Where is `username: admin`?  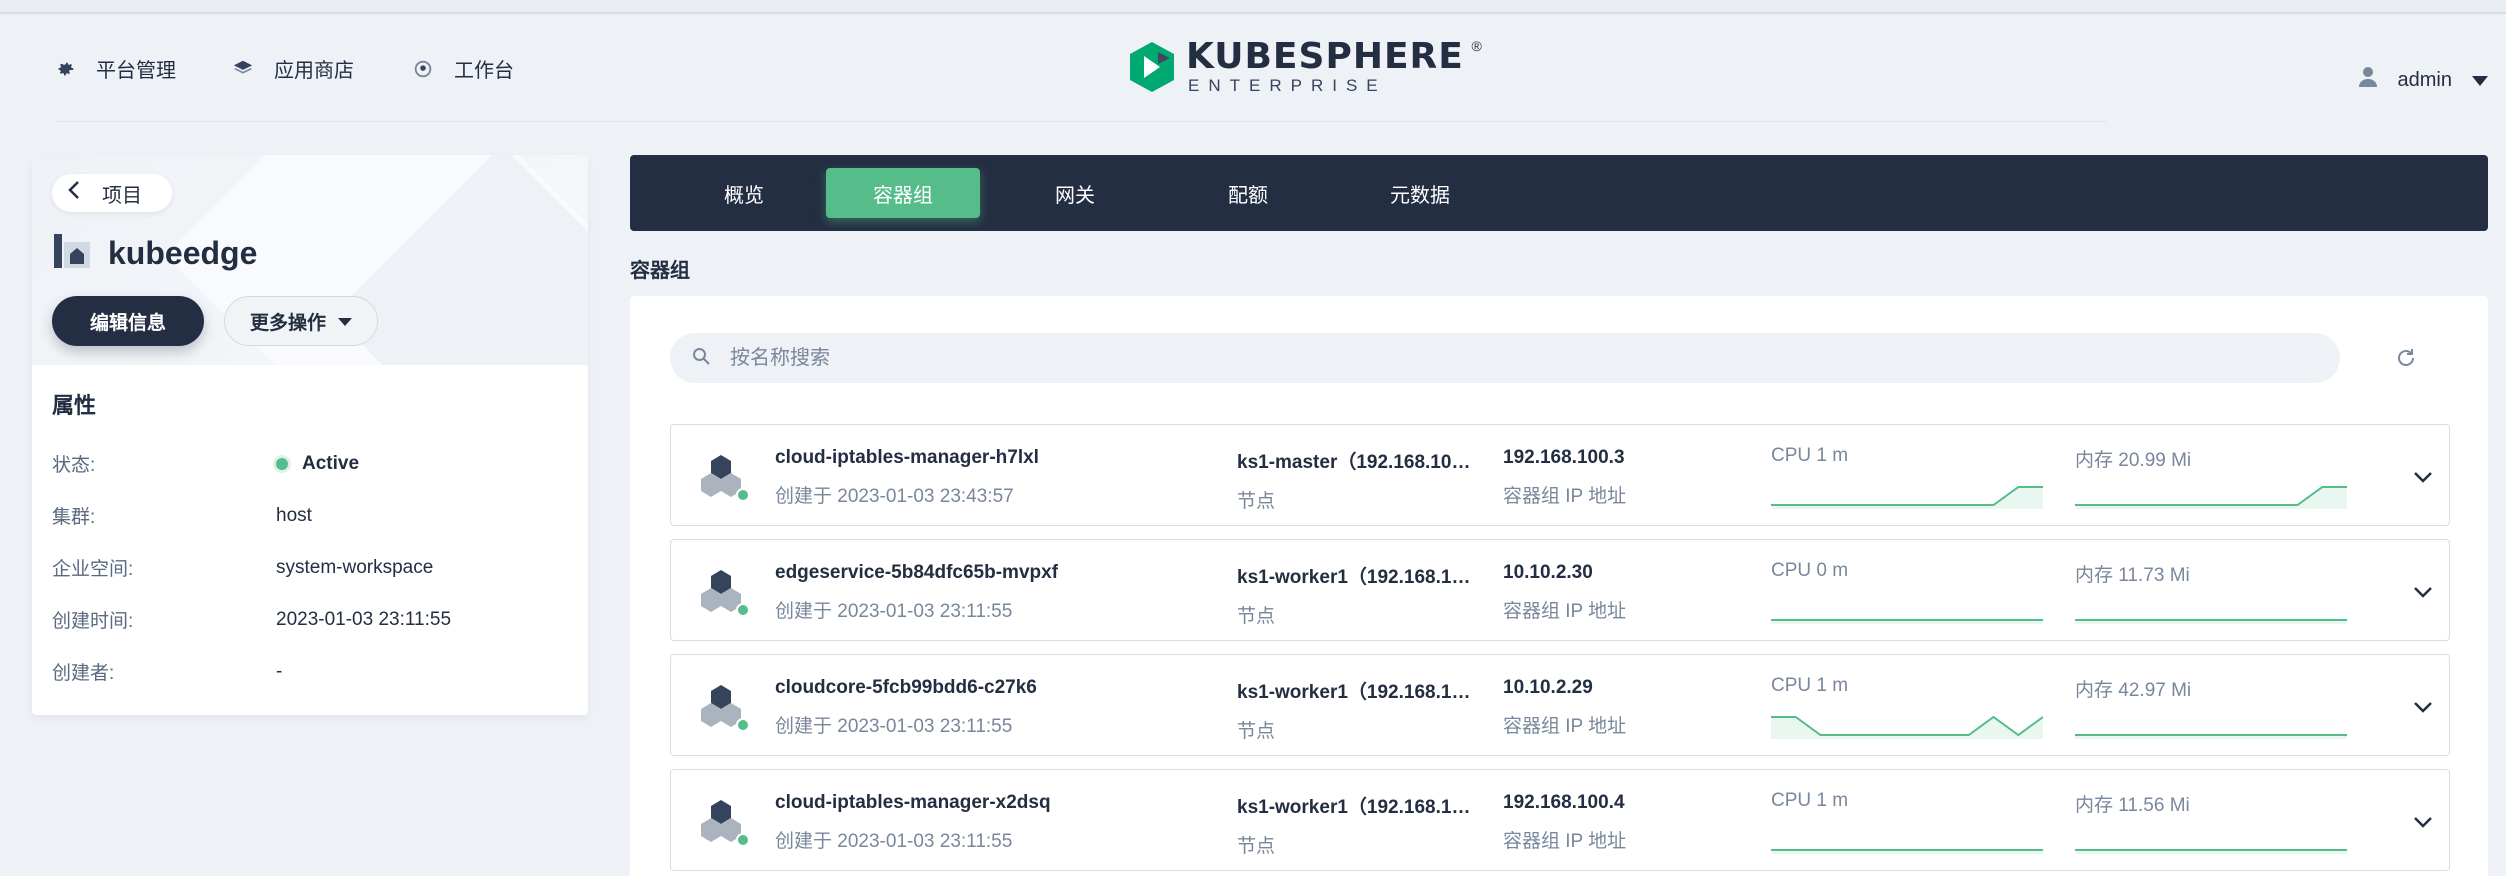 username: admin is located at coordinates (2424, 79).